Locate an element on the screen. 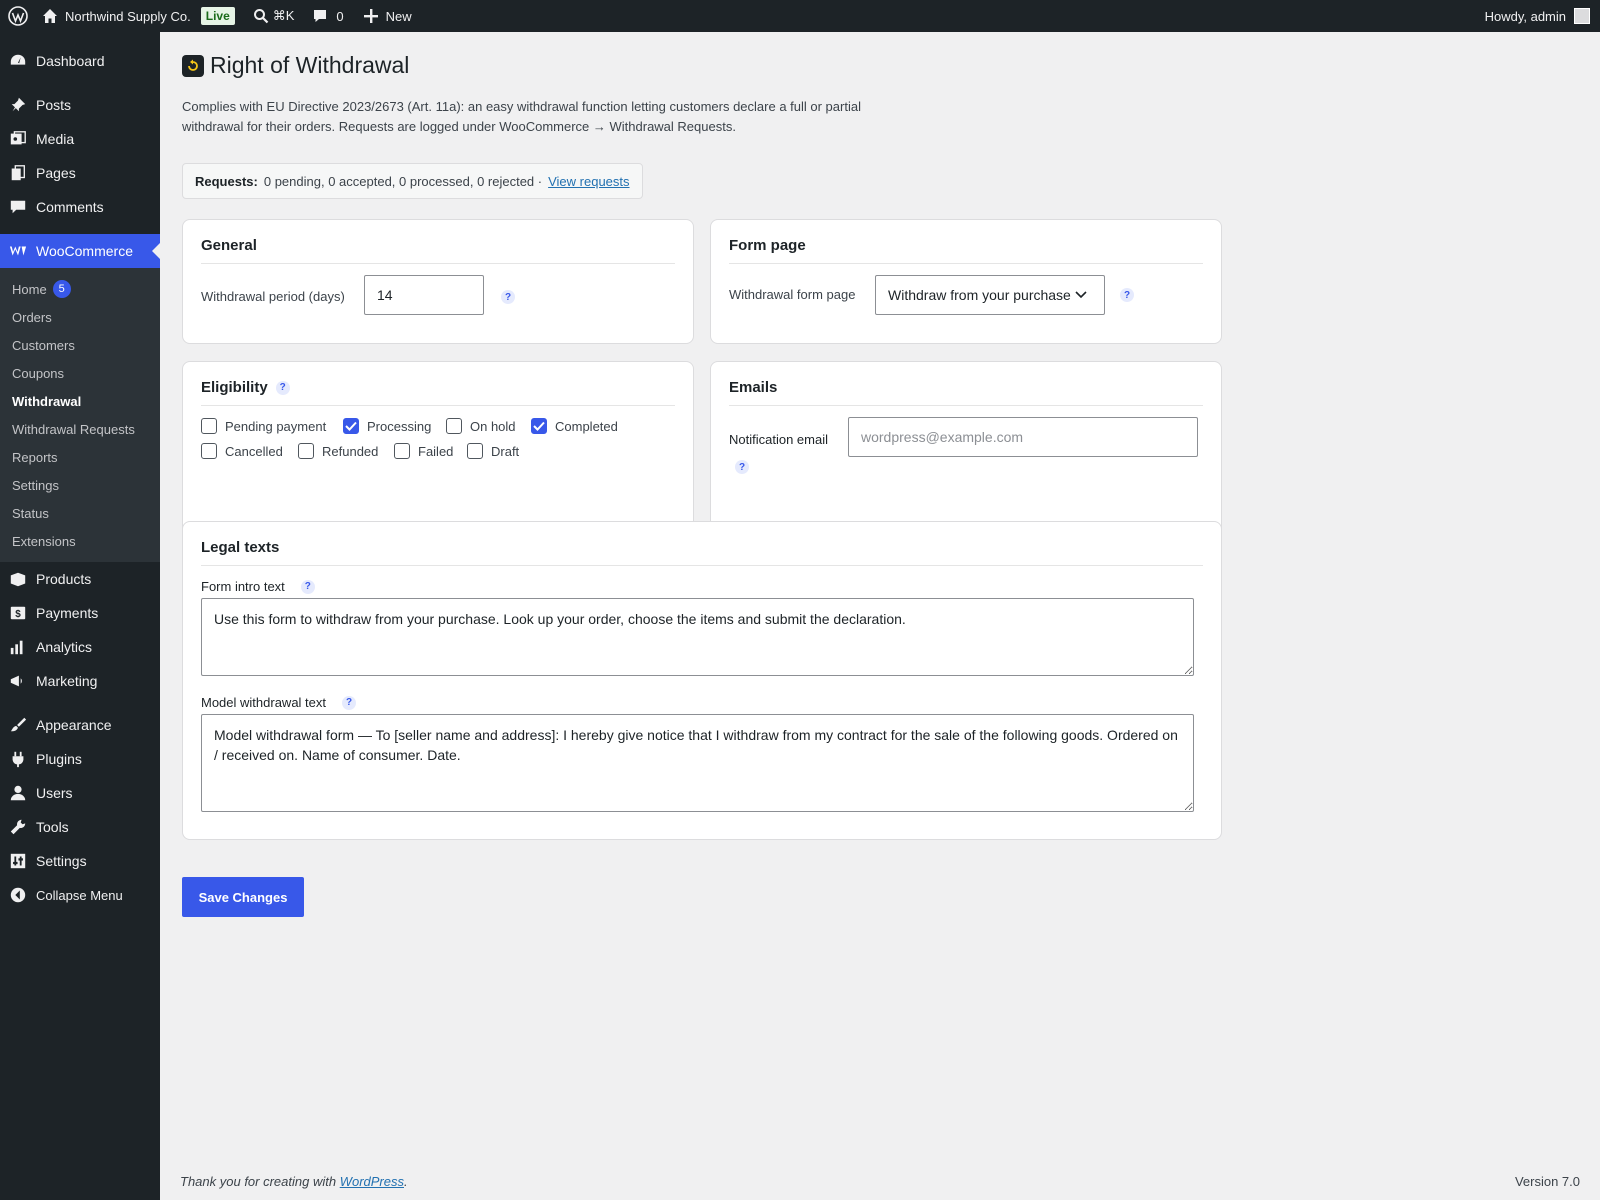 This screenshot has height=1200, width=1600. status-checkbox-cancelled: Cancelled is located at coordinates (242, 451).